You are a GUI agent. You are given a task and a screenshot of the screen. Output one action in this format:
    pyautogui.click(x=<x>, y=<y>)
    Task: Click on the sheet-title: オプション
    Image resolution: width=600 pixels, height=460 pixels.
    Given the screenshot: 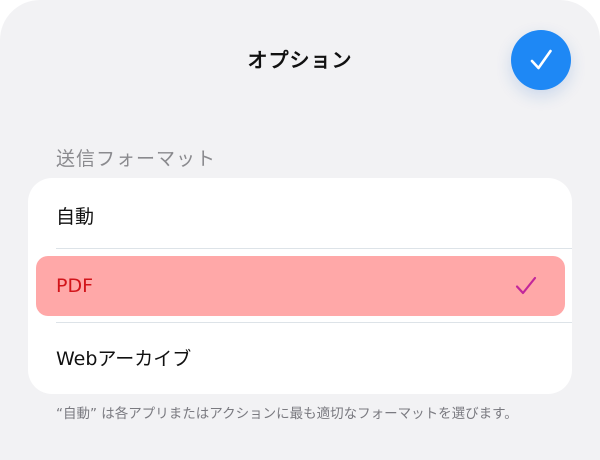 What is the action you would take?
    pyautogui.click(x=300, y=60)
    